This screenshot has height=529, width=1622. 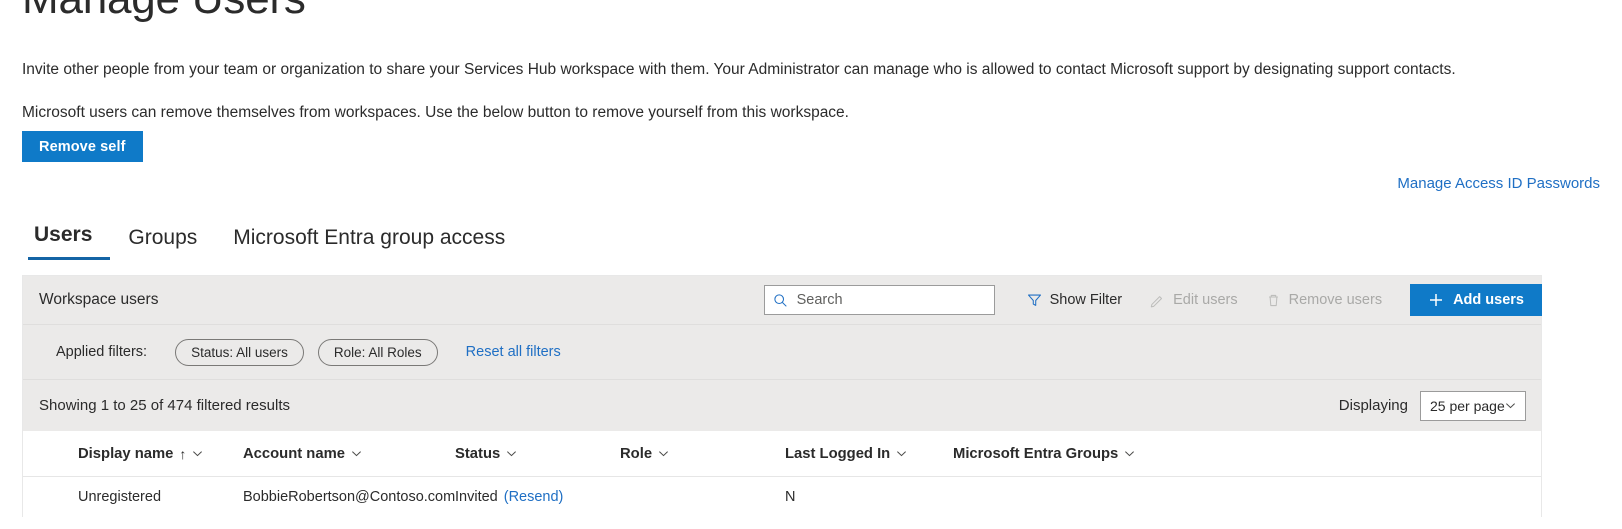 What do you see at coordinates (890, 300) in the screenshot?
I see `search-input` at bounding box center [890, 300].